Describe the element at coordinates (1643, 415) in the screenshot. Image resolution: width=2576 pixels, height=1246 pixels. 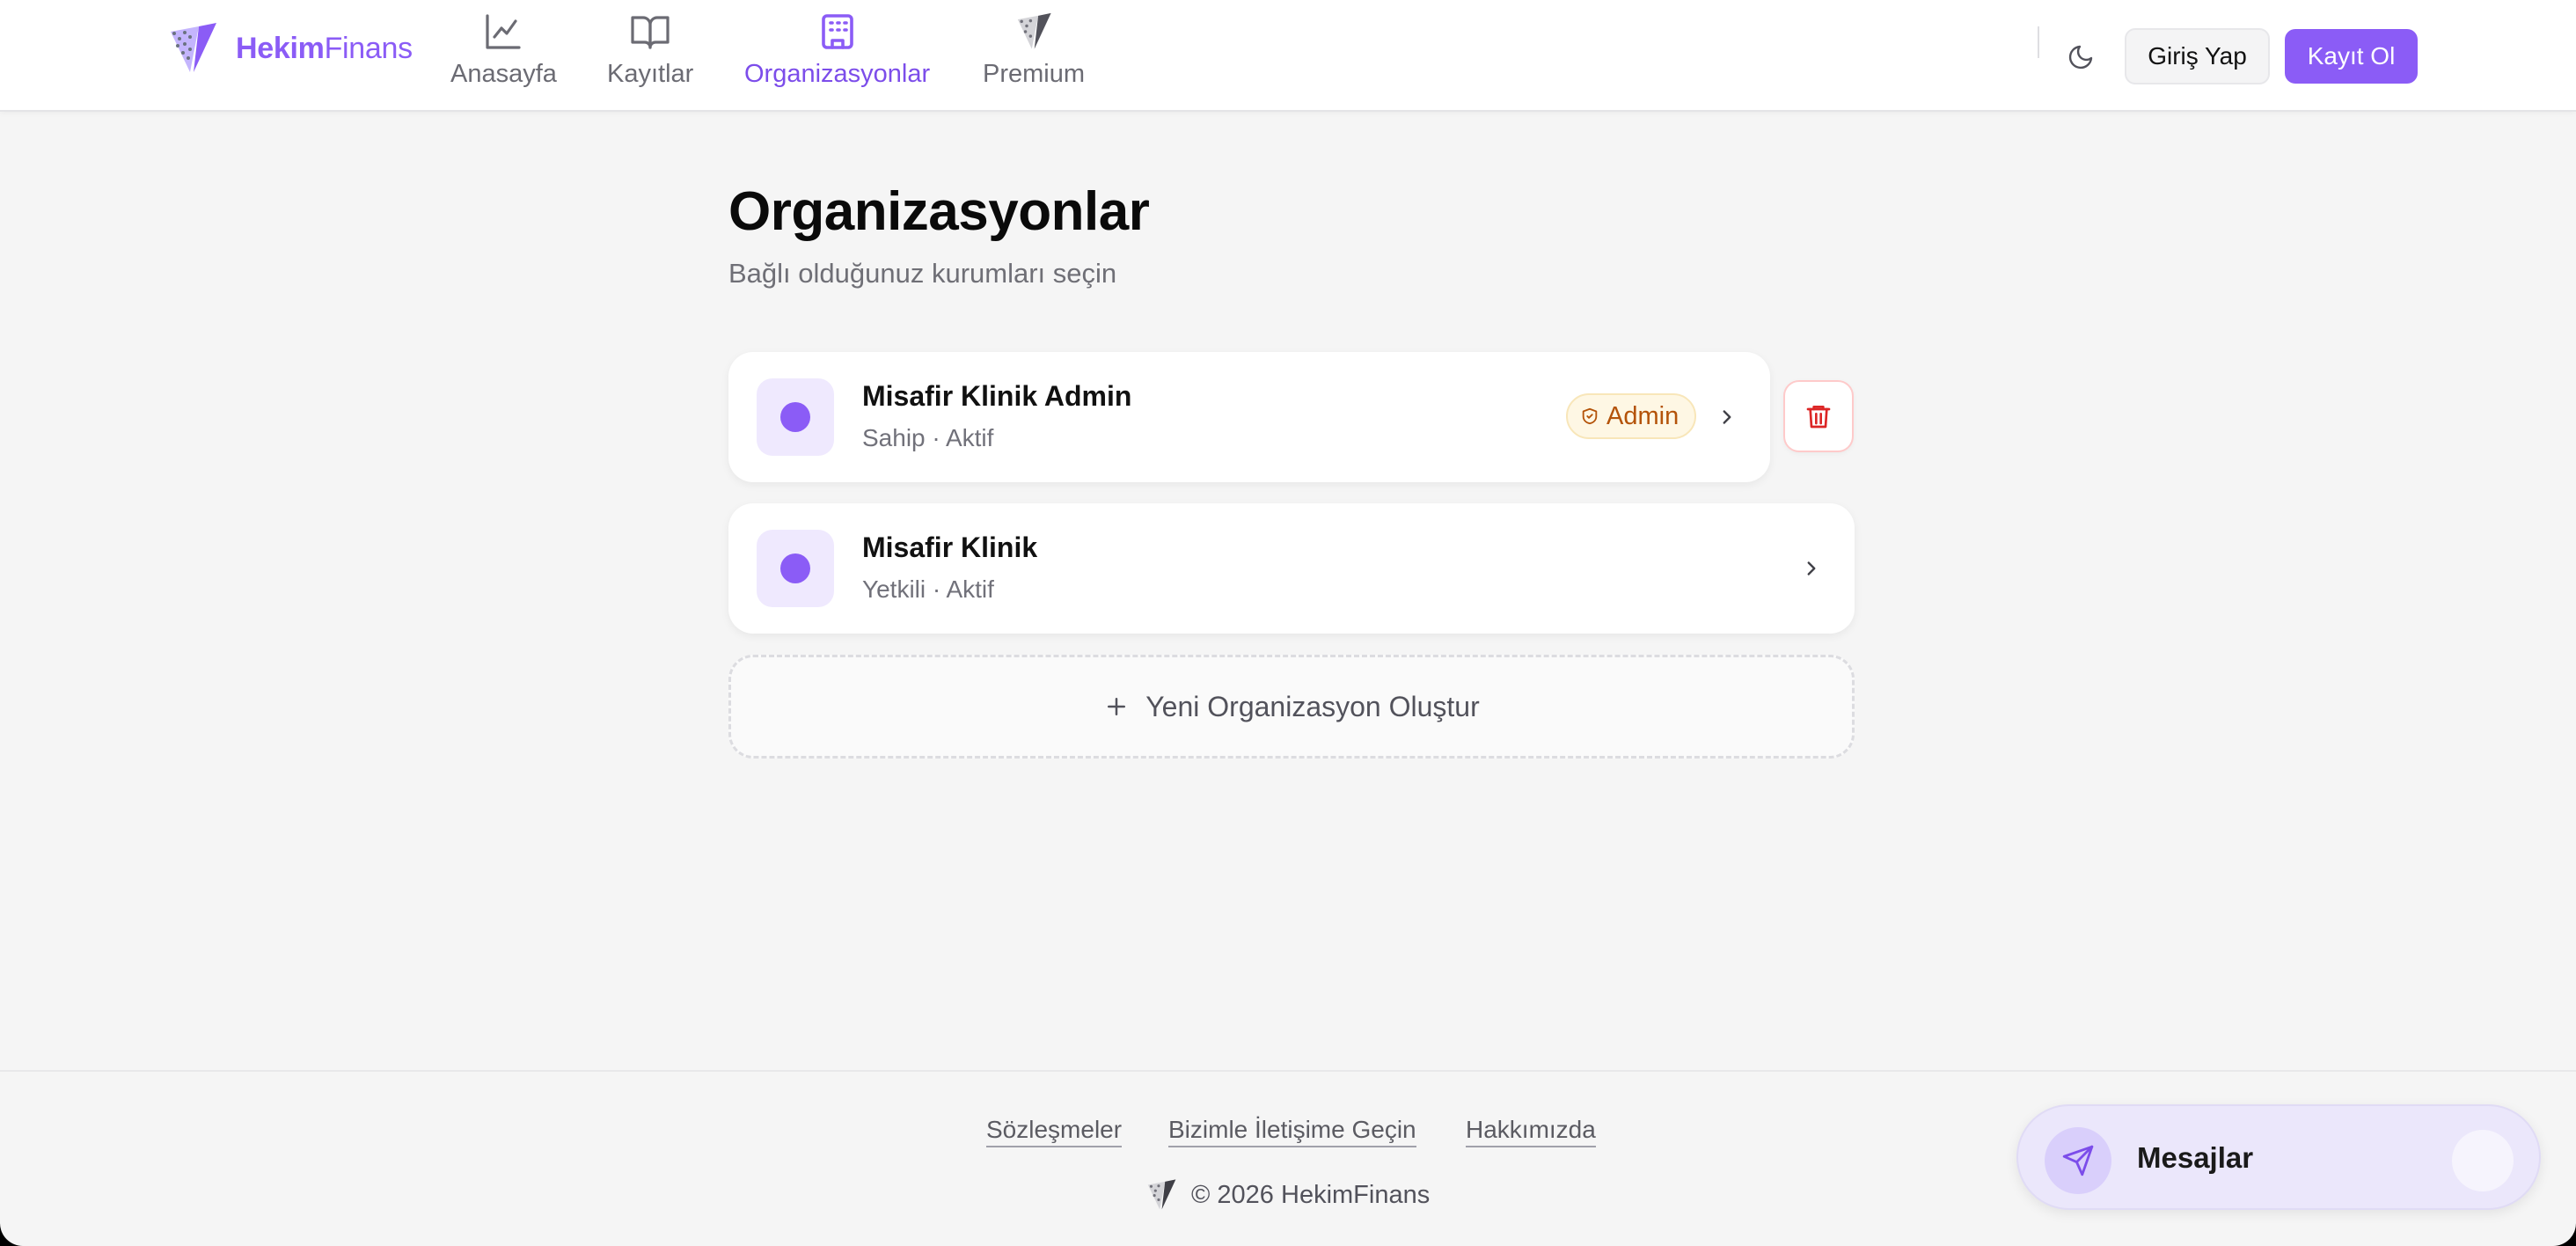
I see `role-badge-label: Admin` at that location.